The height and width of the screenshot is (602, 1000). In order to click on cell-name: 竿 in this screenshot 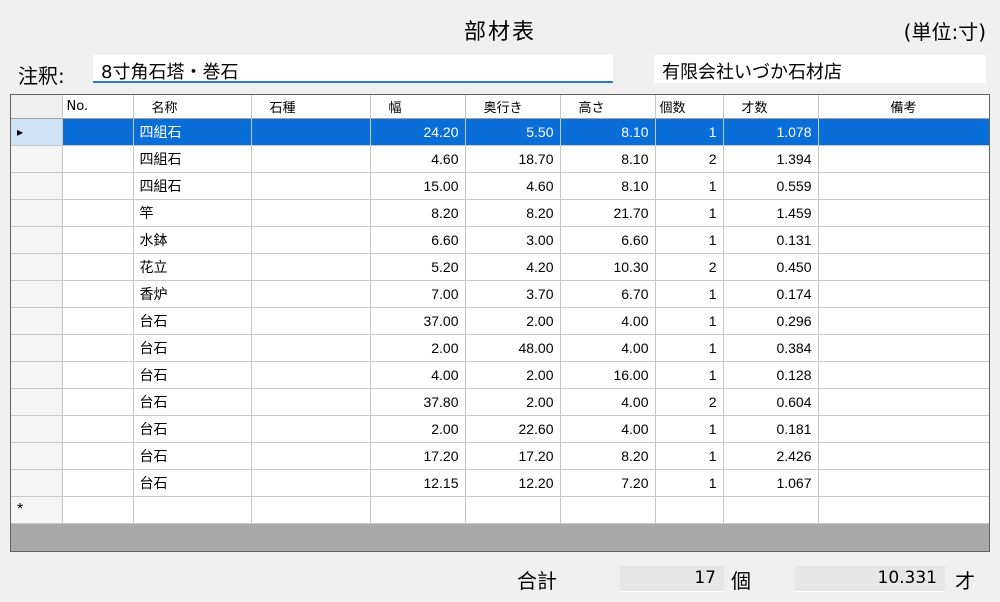, I will do `click(192, 213)`.